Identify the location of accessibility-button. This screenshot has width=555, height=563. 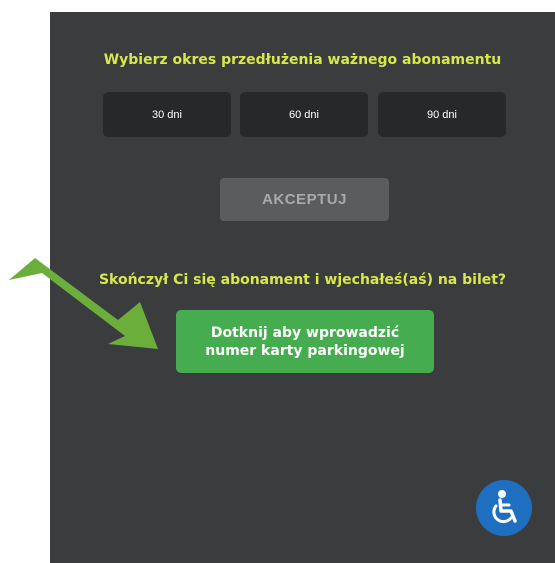
(504, 508).